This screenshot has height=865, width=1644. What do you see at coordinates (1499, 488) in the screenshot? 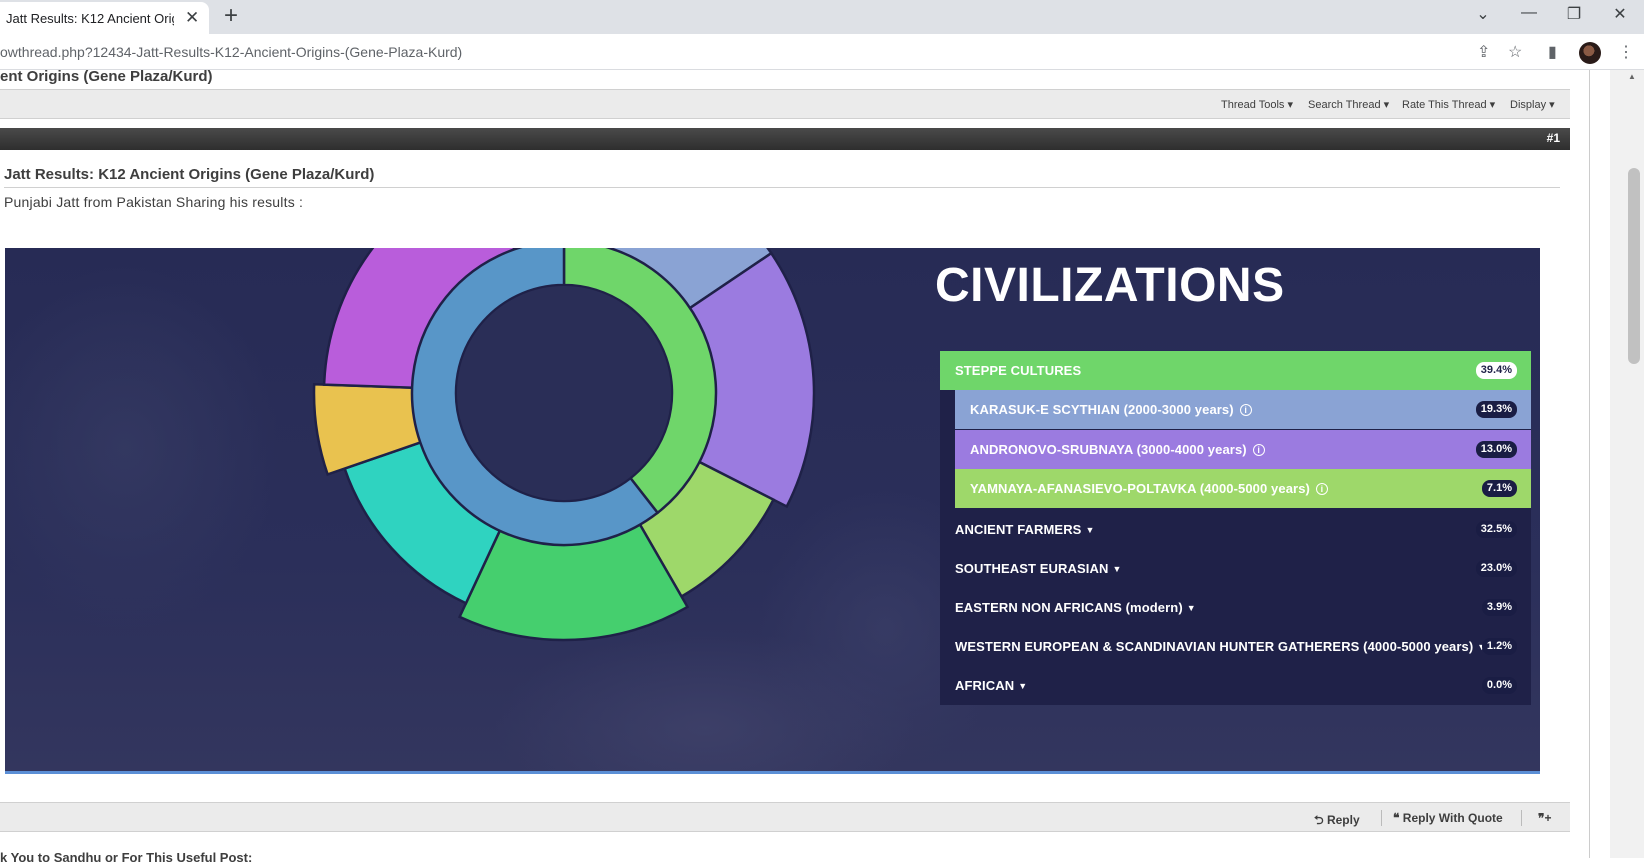
I see `legend-value: 7.1%` at bounding box center [1499, 488].